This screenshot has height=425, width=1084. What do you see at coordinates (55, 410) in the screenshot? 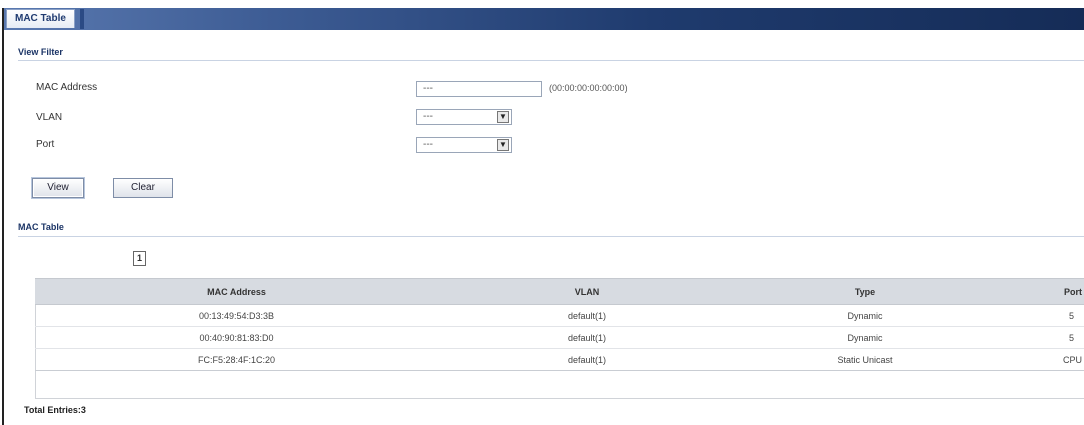
I see `total-entries: Total Entries:3` at bounding box center [55, 410].